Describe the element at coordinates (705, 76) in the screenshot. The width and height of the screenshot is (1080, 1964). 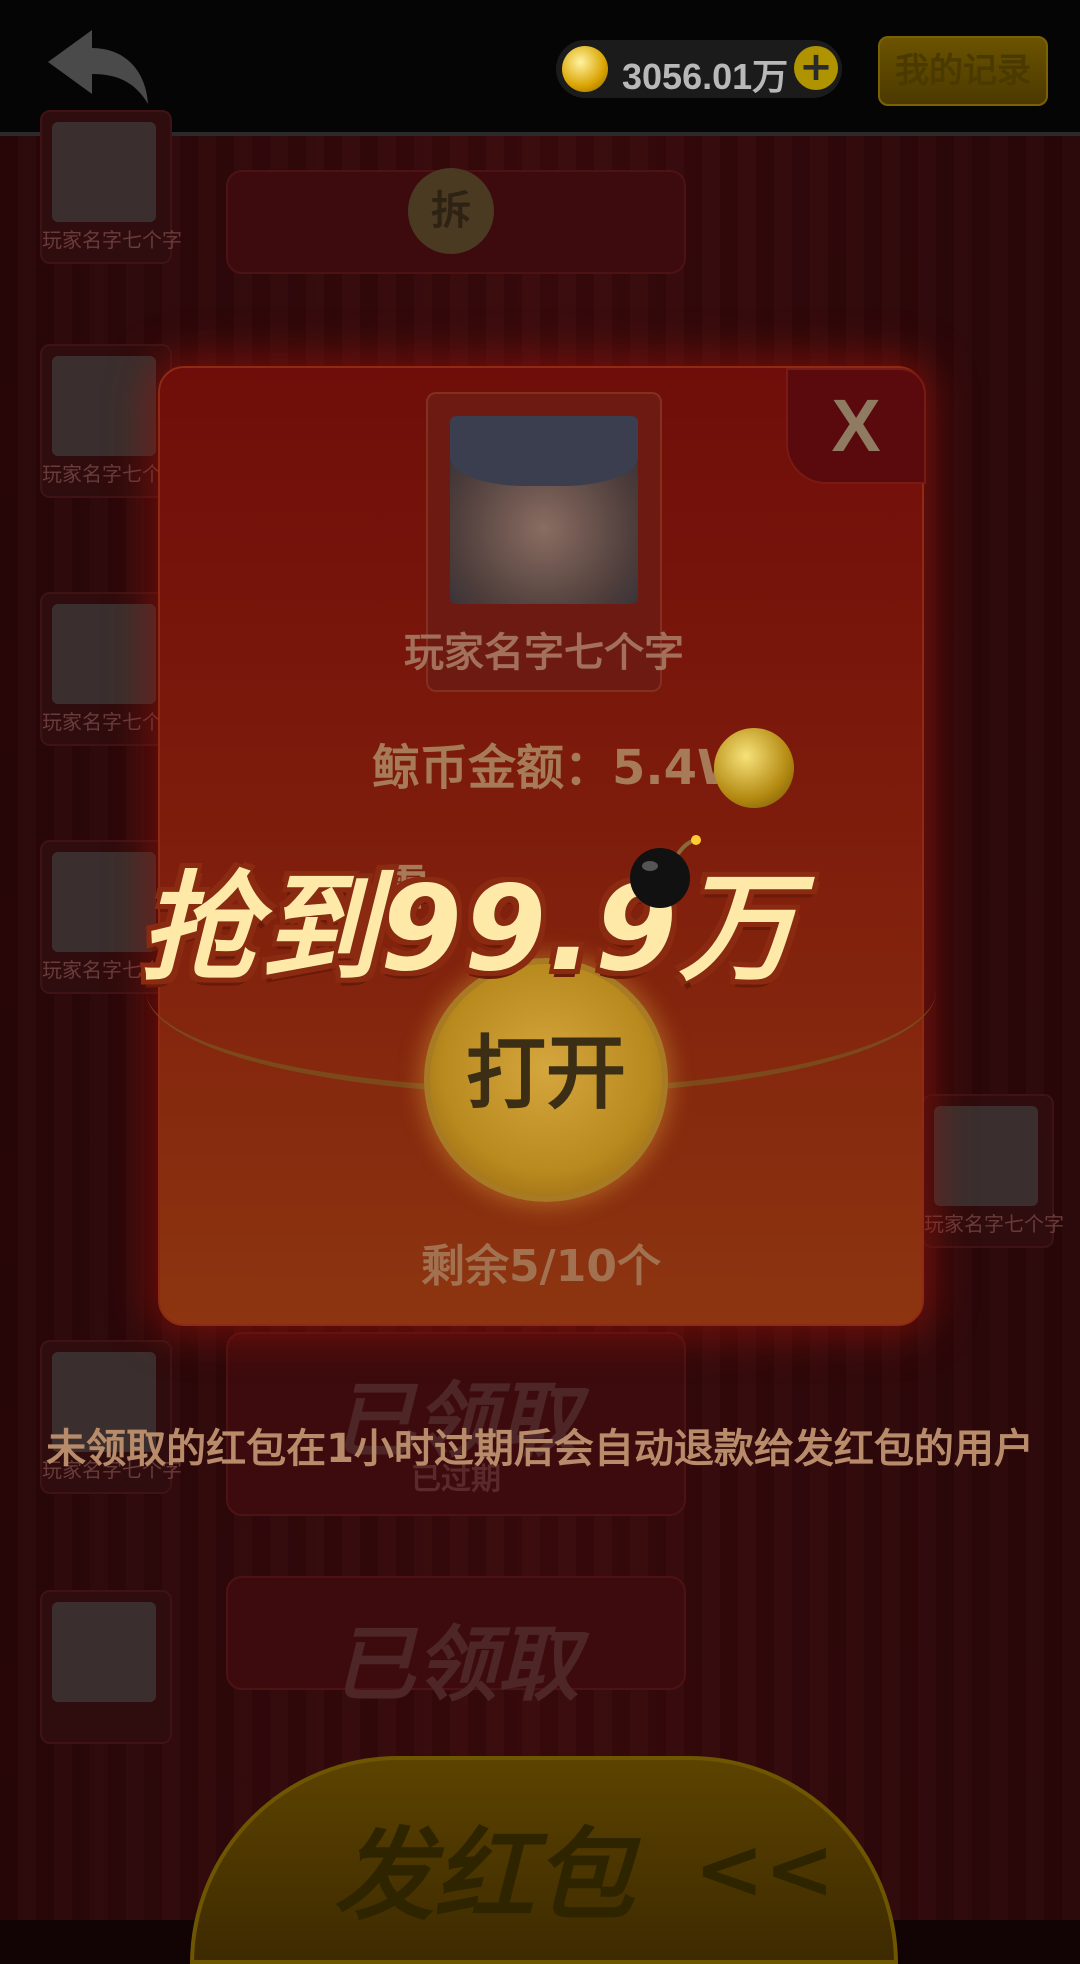
I see `coin-balance-value: 3056.01万` at that location.